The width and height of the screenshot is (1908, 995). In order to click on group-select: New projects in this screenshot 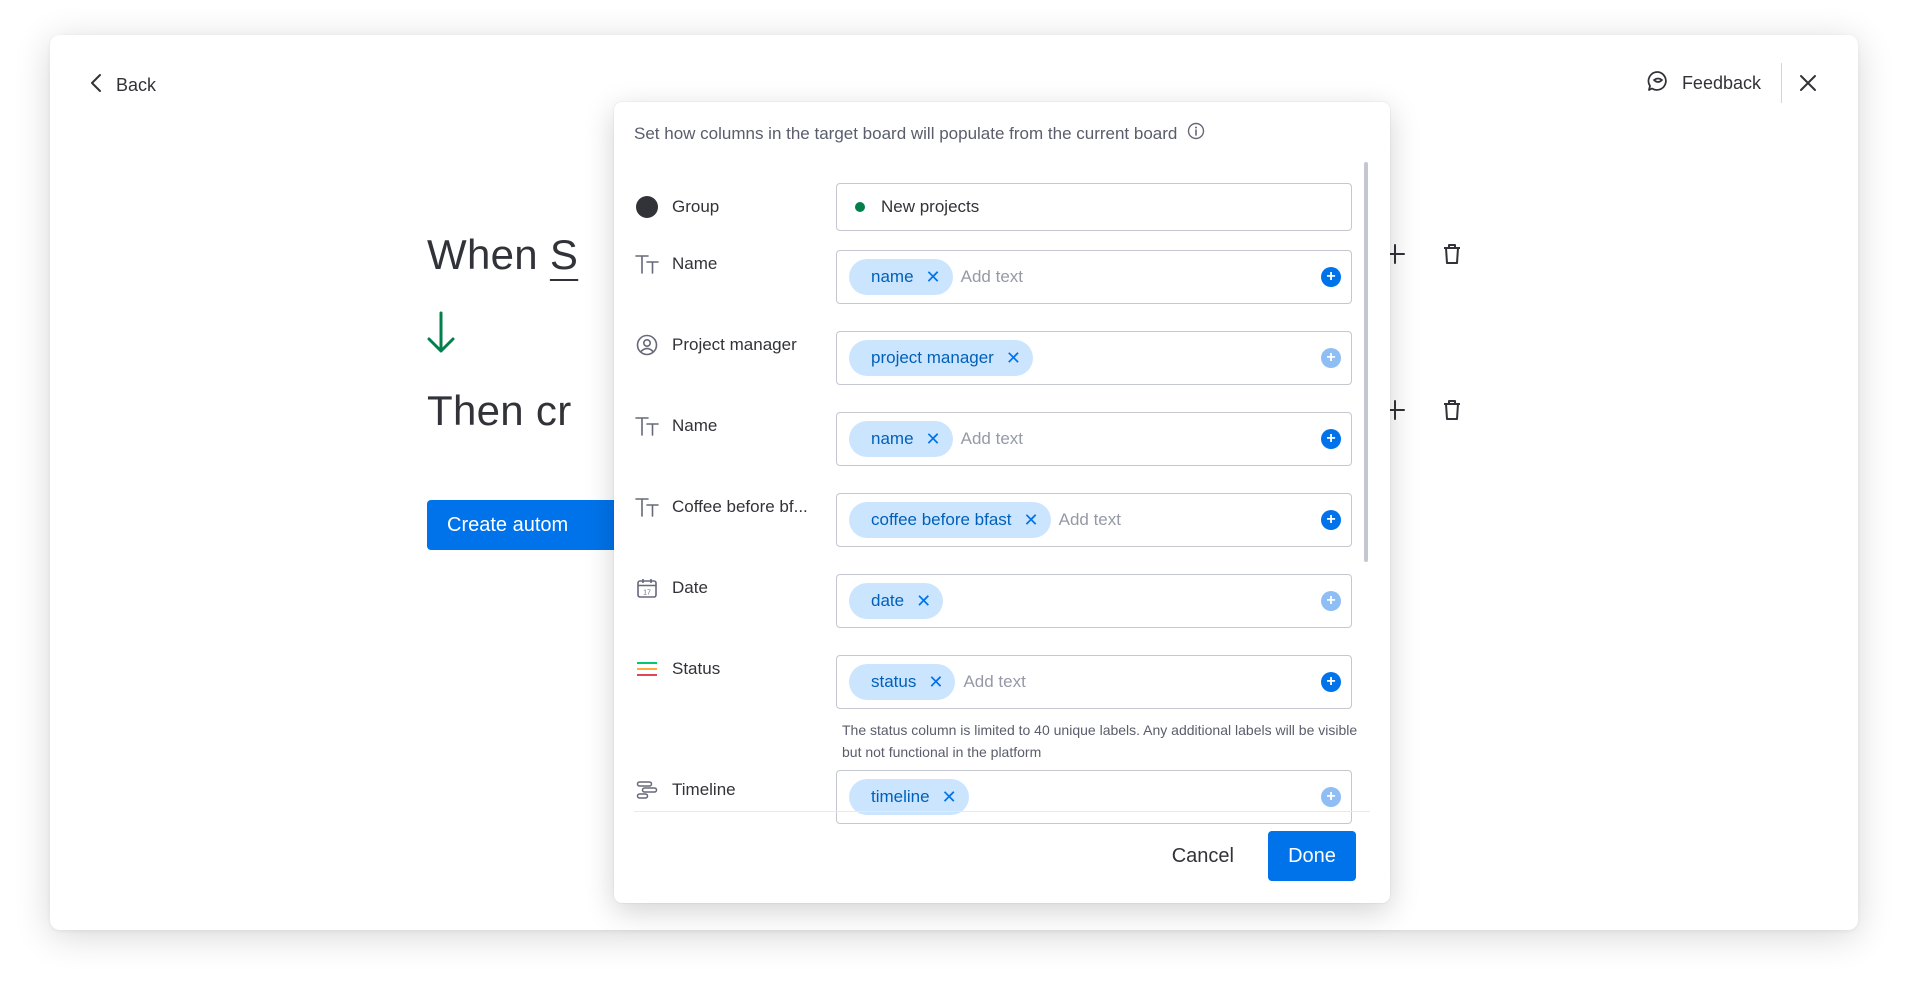, I will do `click(1094, 207)`.